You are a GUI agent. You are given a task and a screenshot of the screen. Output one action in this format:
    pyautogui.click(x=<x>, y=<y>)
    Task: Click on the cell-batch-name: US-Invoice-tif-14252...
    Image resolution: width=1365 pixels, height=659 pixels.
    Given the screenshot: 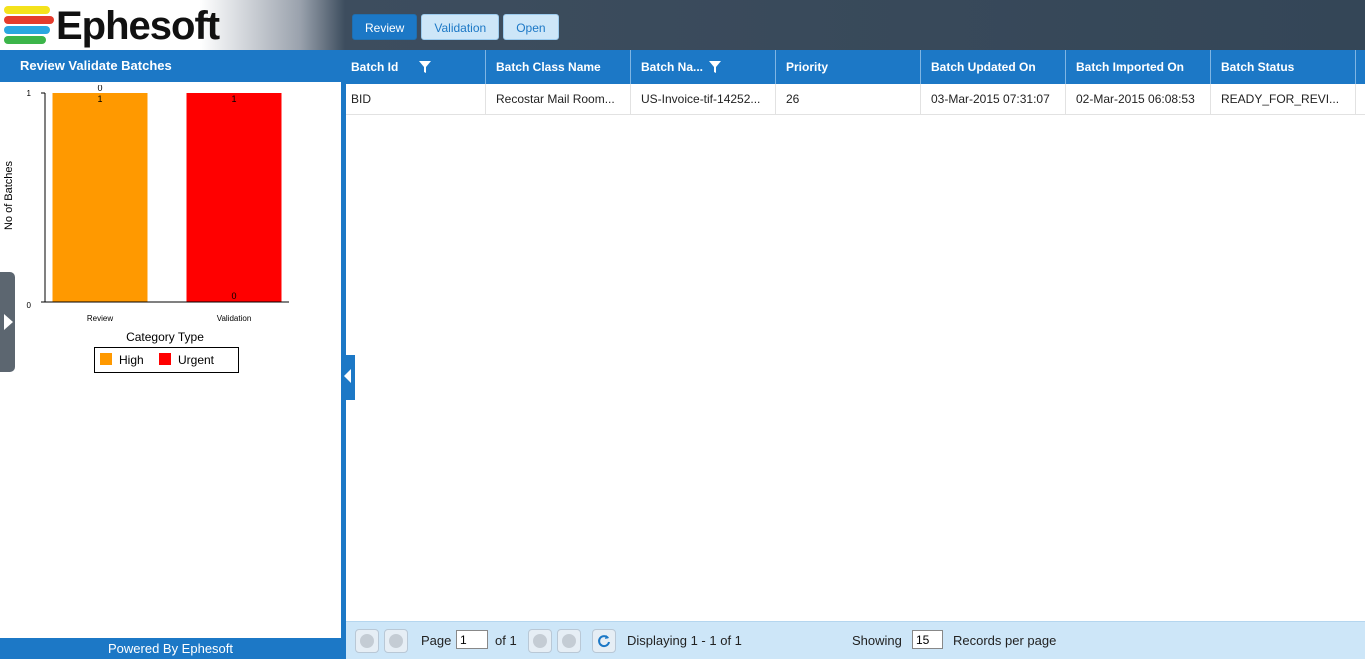 What is the action you would take?
    pyautogui.click(x=703, y=99)
    